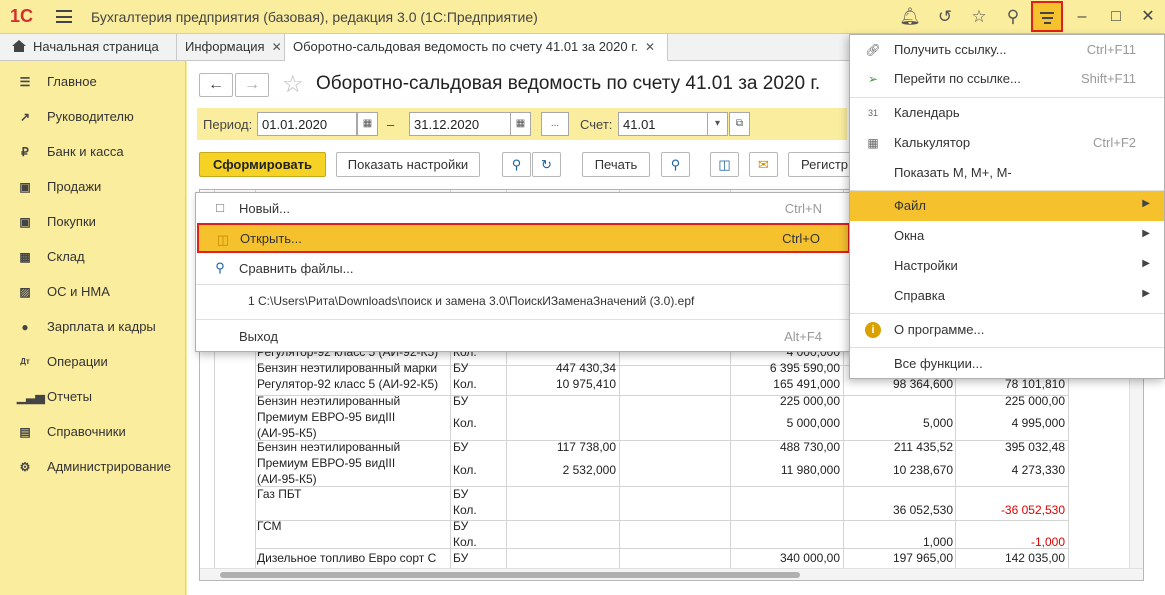 The image size is (1165, 595). Describe the element at coordinates (809, 401) in the screenshot. I see `cell-value: 225 000,00` at that location.